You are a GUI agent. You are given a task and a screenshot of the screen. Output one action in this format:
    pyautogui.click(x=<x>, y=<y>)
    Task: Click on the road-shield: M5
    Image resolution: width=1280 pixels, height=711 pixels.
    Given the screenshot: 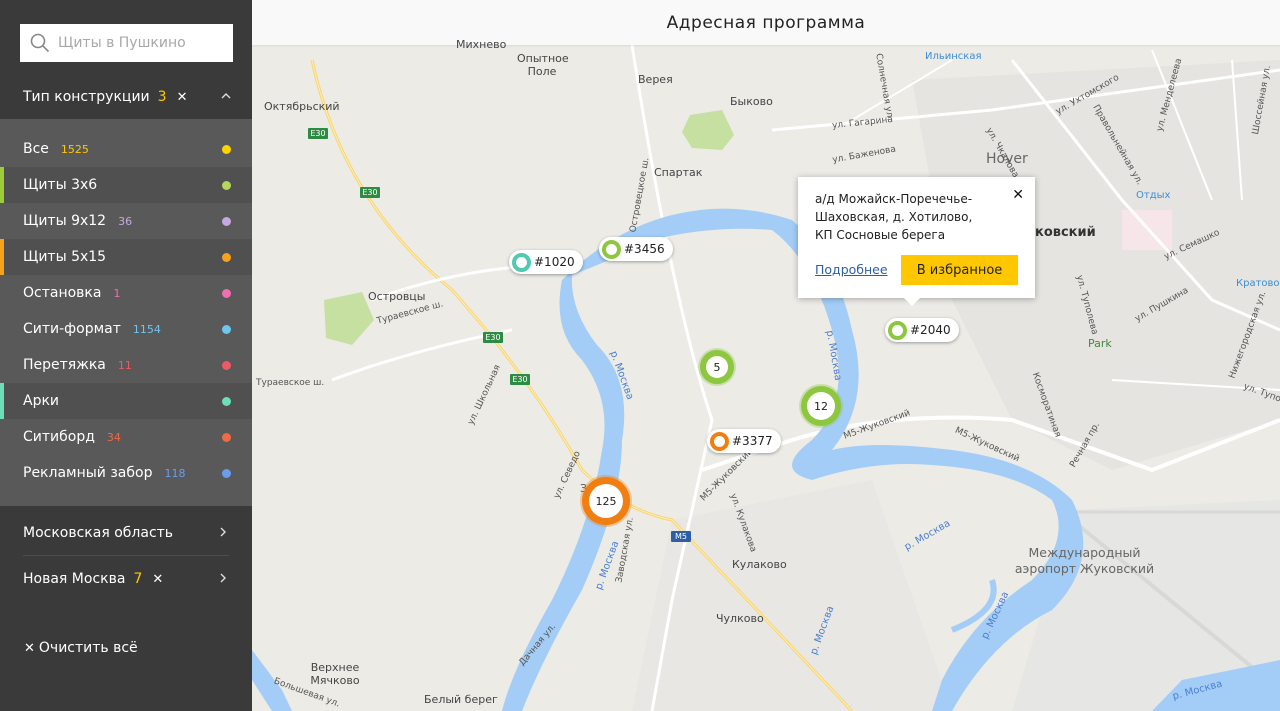 What is the action you would take?
    pyautogui.click(x=681, y=536)
    